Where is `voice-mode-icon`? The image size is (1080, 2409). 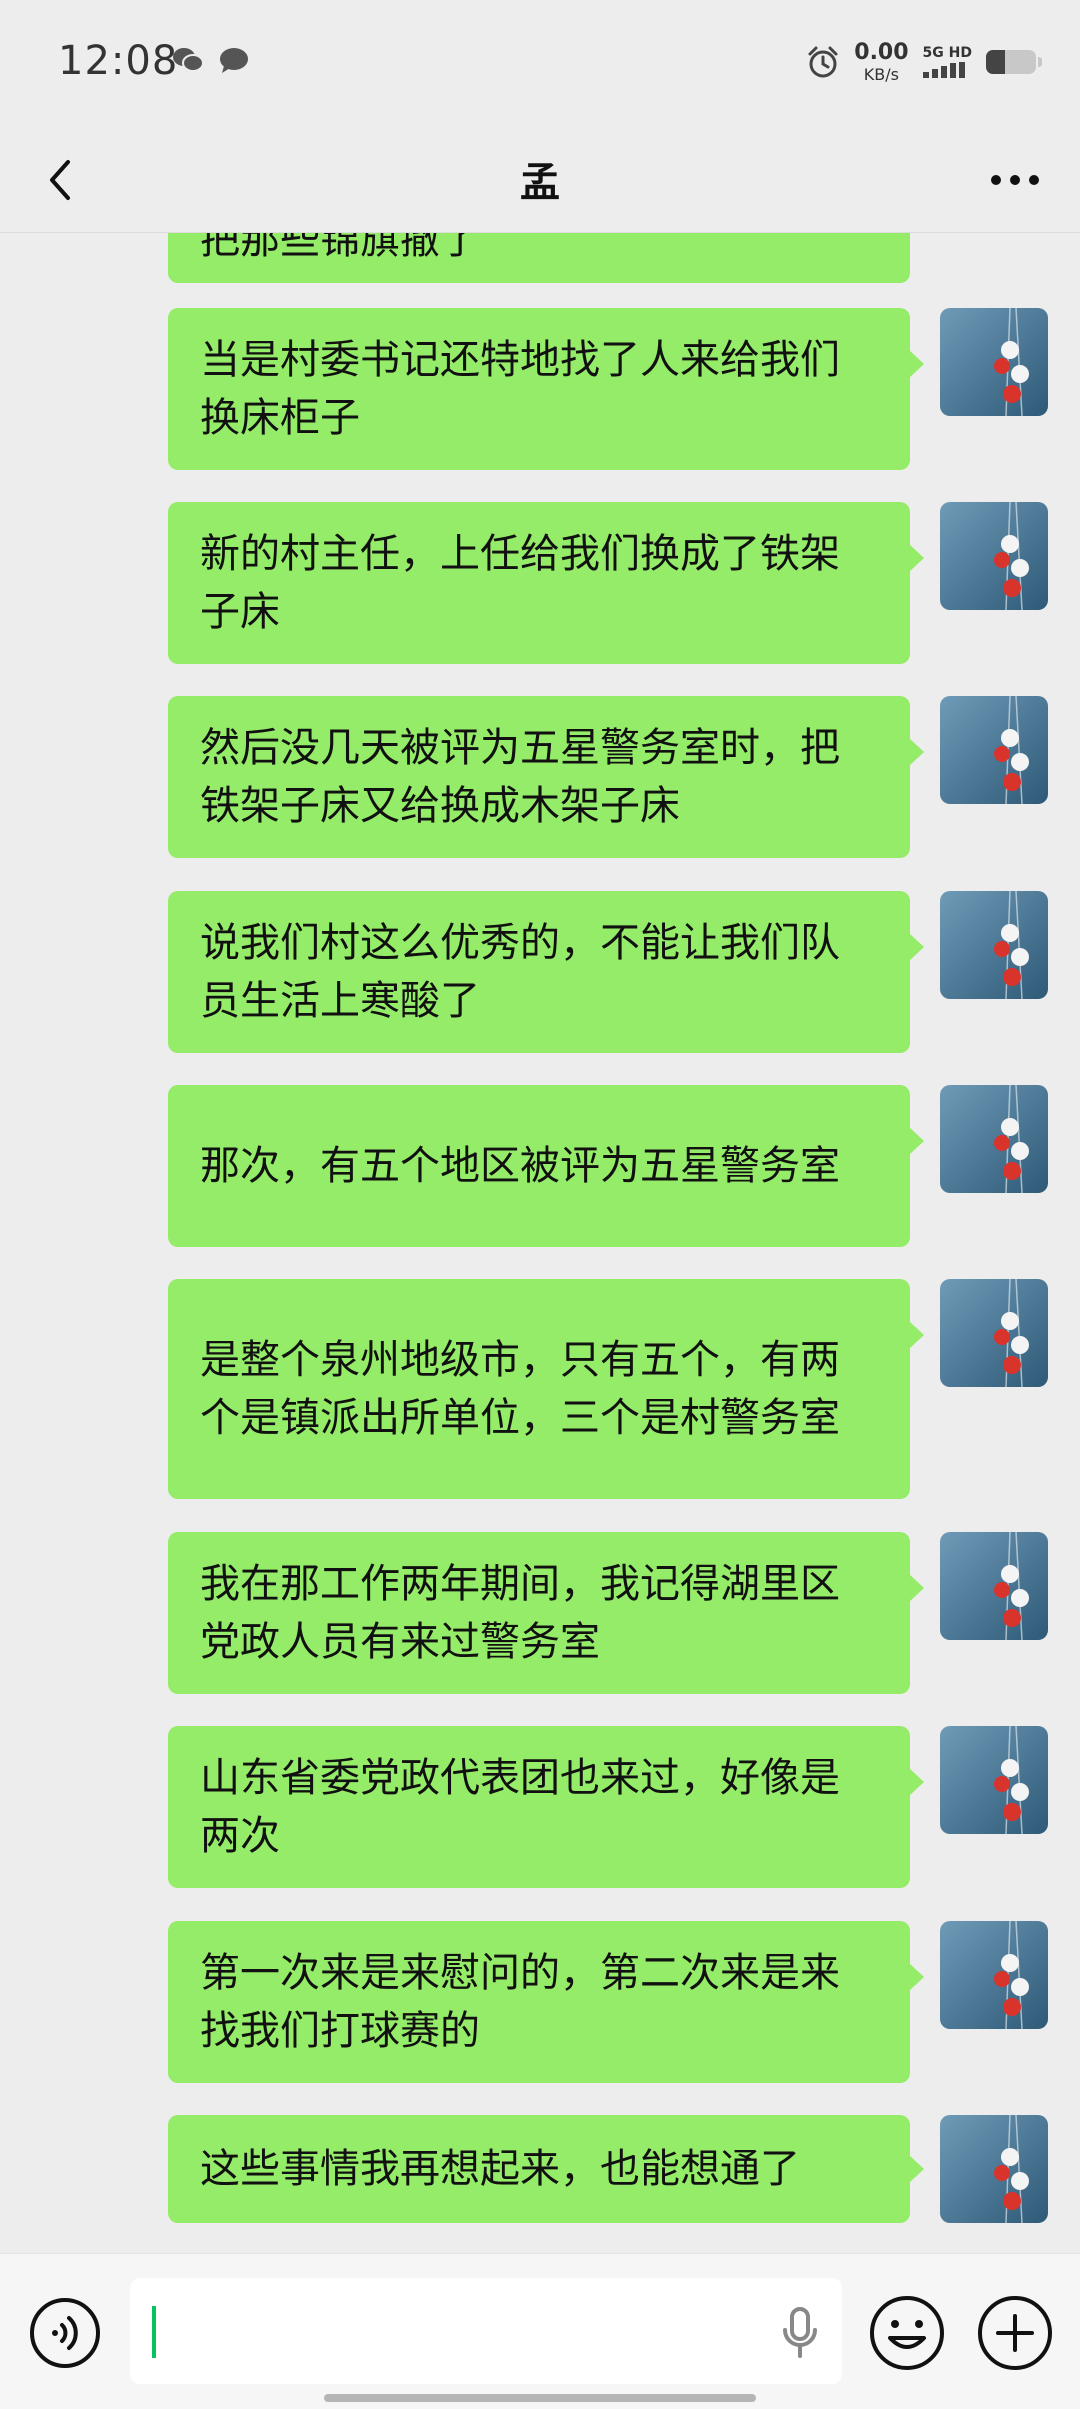
voice-mode-icon is located at coordinates (65, 2333).